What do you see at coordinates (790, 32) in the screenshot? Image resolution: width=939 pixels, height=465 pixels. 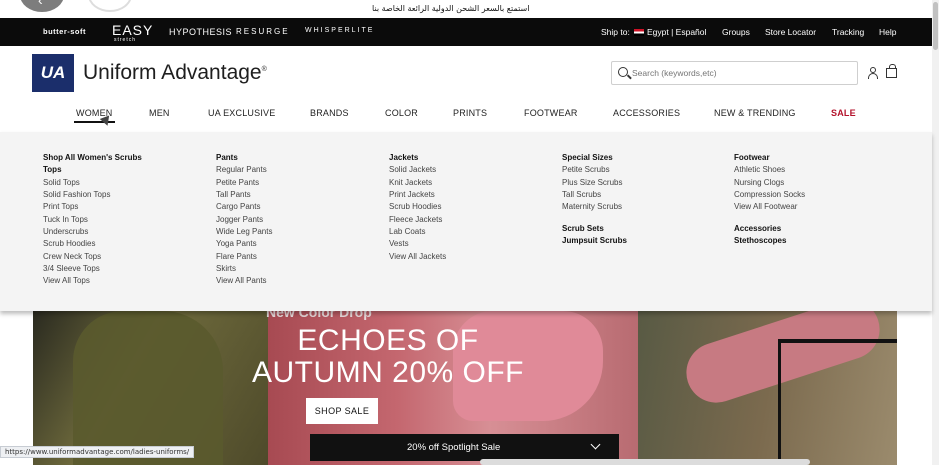 I see `store-locator-link: Store Locator` at bounding box center [790, 32].